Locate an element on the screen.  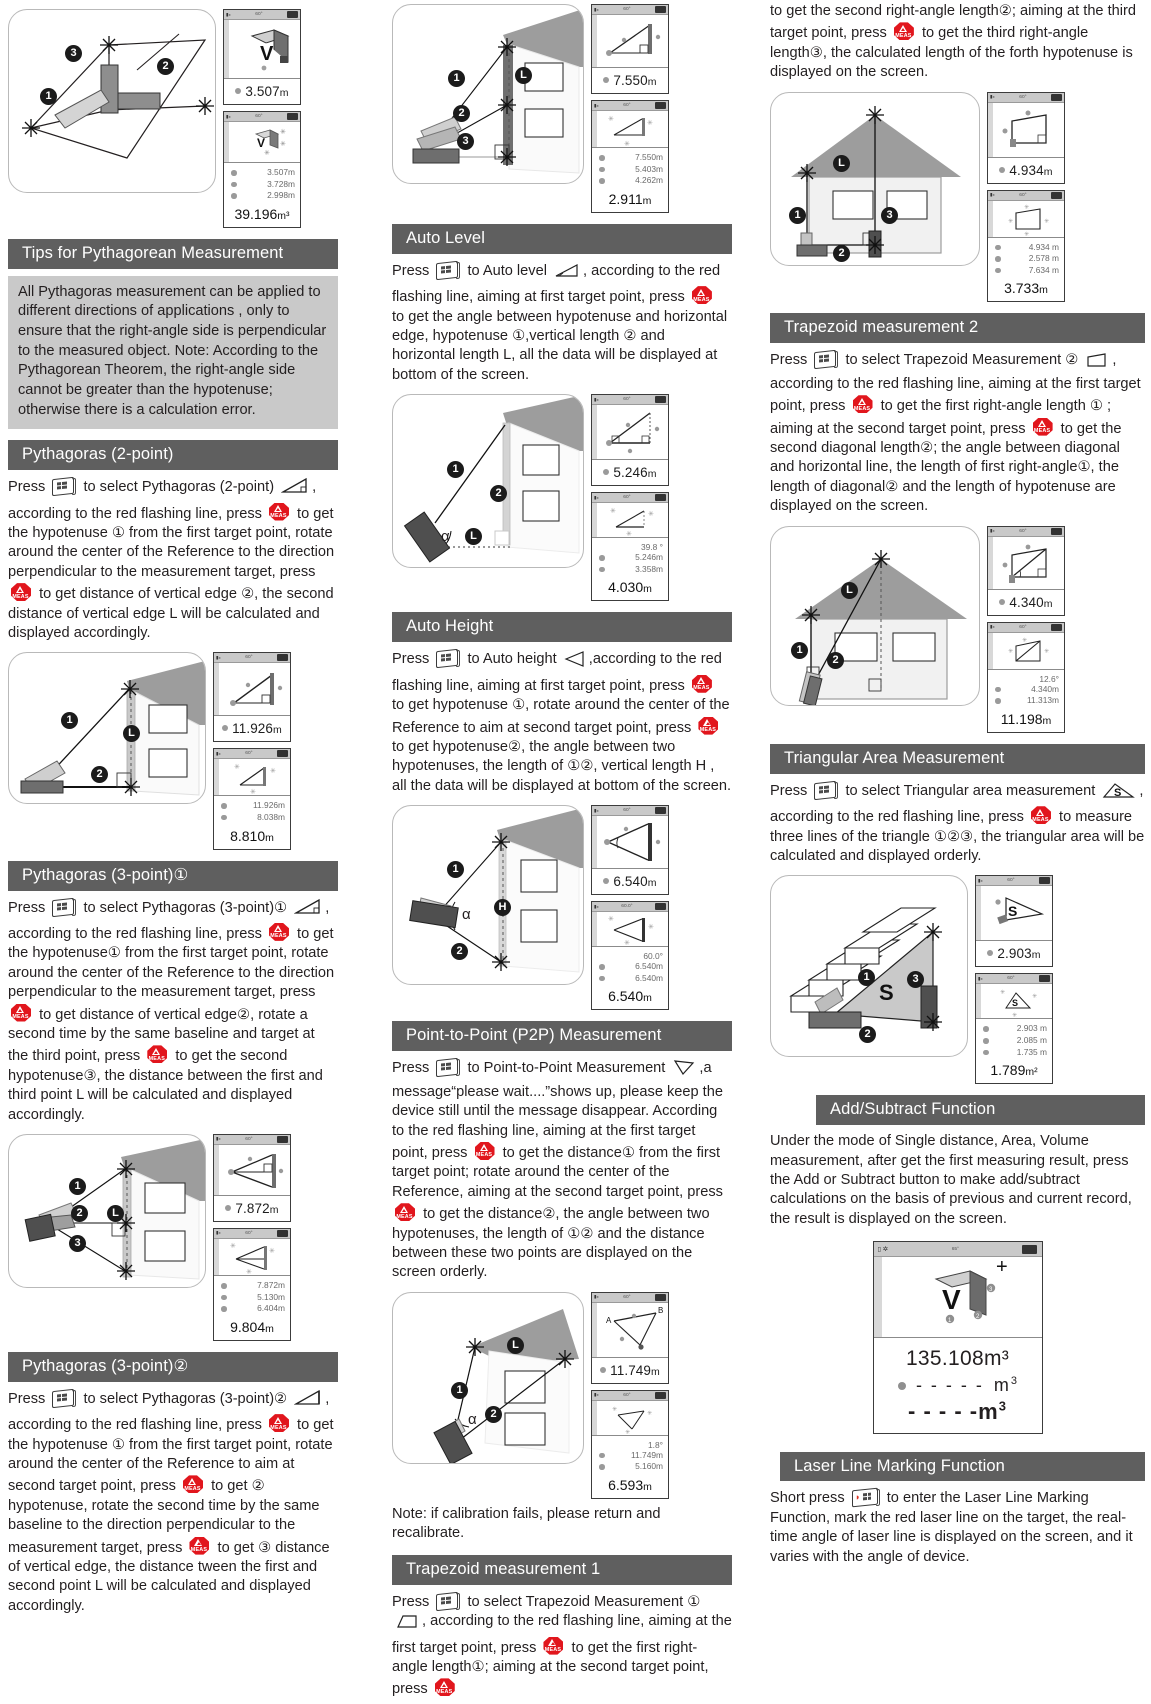
section-heading-add-subtract: Add/Subtract Function is located at coordinates (980, 1110).